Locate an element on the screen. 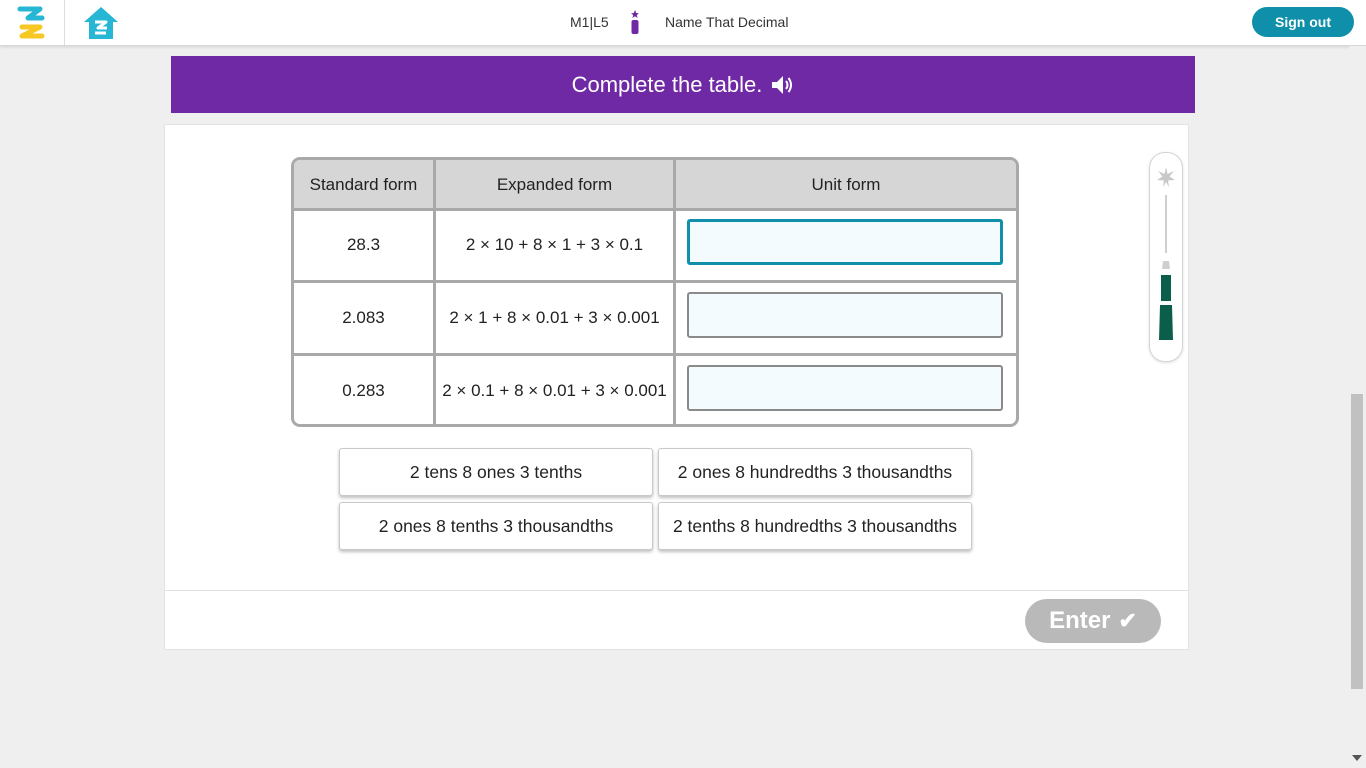 This screenshot has height=768, width=1366. scrollbar-thumb is located at coordinates (1357, 541).